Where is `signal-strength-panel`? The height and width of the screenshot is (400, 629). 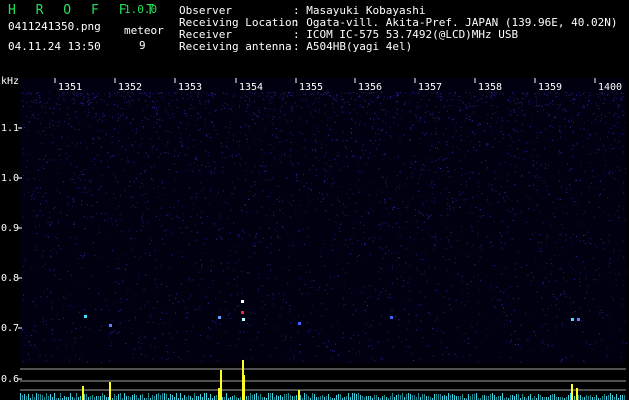 signal-strength-panel is located at coordinates (323, 380).